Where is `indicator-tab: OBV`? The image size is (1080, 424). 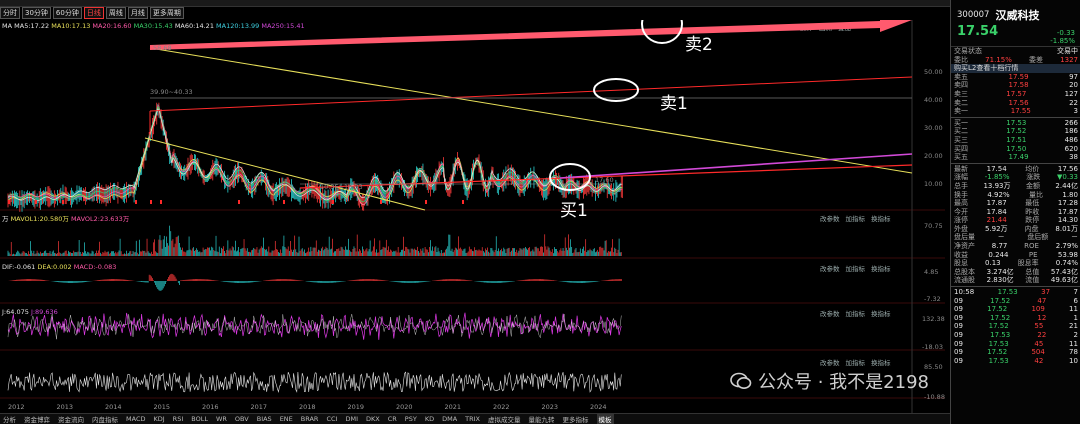 indicator-tab: OBV is located at coordinates (242, 419).